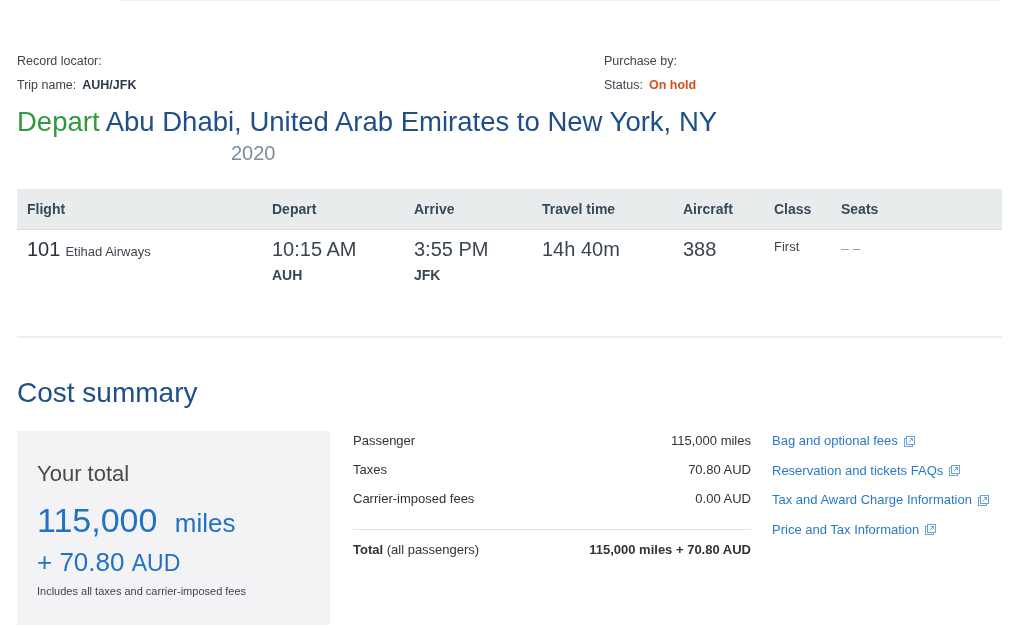 The image size is (1024, 628). I want to click on breakdown-amount: 70.80 AUD, so click(719, 470).